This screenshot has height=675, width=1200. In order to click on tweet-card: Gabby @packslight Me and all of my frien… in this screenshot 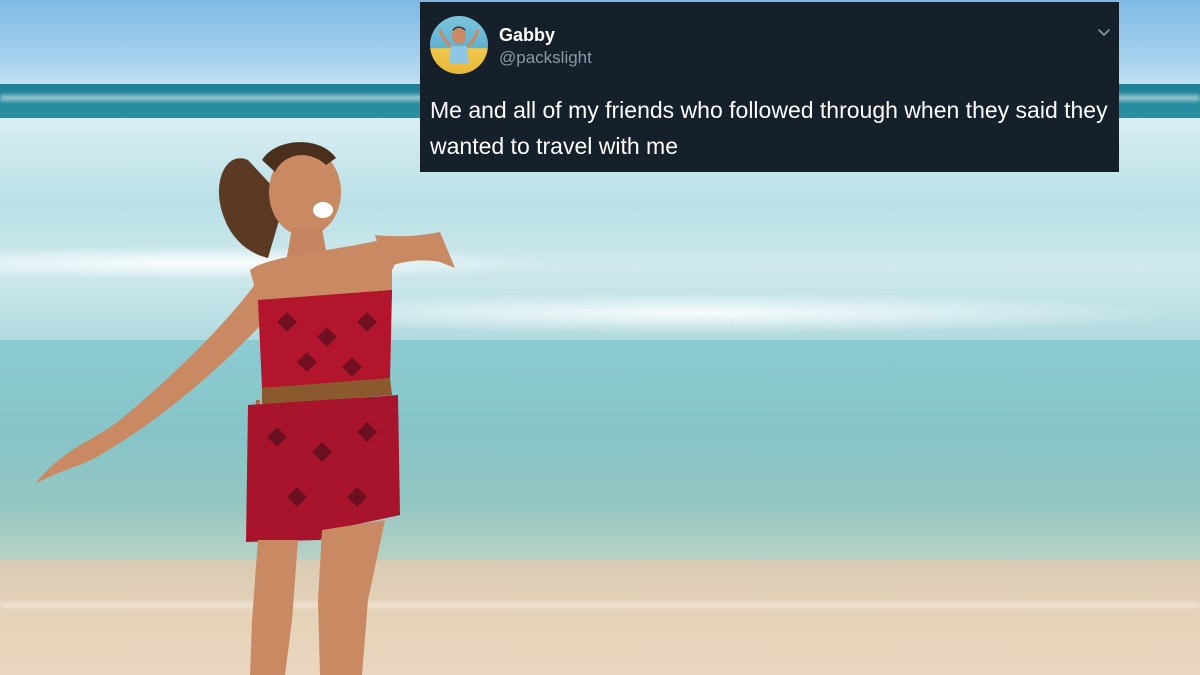, I will do `click(769, 87)`.